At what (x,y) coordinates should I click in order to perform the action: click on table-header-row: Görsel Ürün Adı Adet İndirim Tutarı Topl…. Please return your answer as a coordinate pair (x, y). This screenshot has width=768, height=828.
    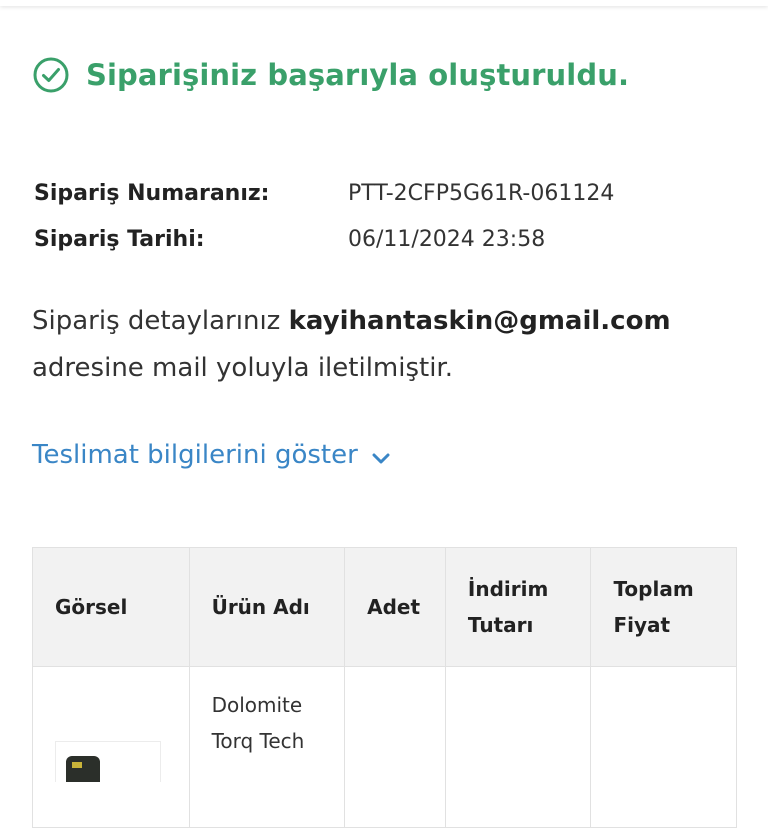
    Looking at the image, I should click on (384, 607).